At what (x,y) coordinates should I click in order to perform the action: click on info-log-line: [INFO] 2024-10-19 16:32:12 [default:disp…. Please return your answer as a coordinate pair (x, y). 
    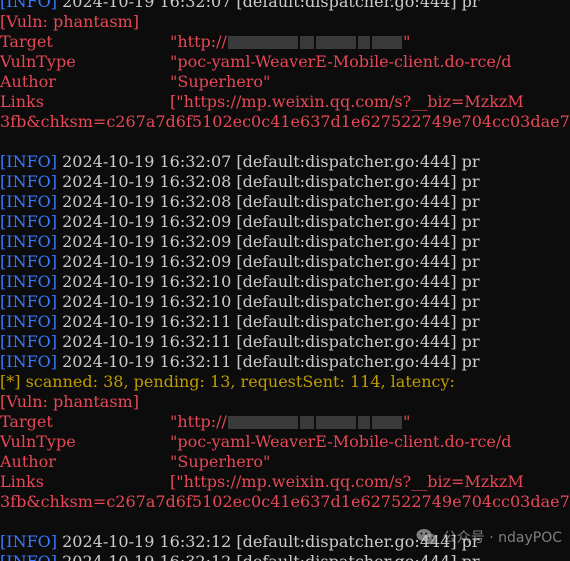
    Looking at the image, I should click on (285, 556).